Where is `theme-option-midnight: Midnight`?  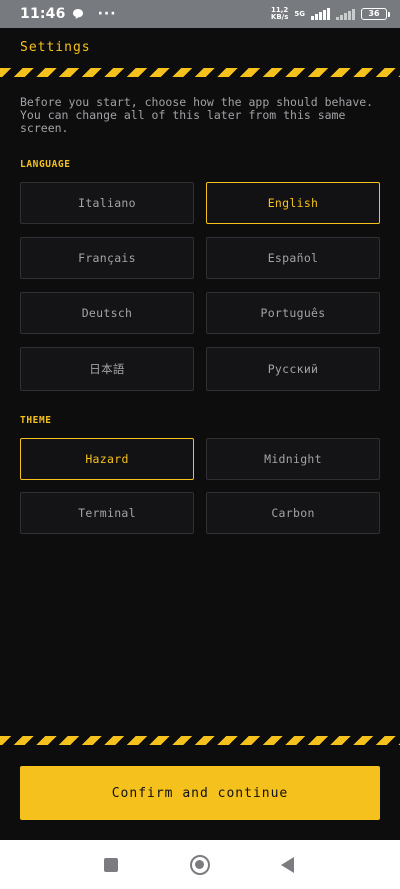
theme-option-midnight: Midnight is located at coordinates (293, 459).